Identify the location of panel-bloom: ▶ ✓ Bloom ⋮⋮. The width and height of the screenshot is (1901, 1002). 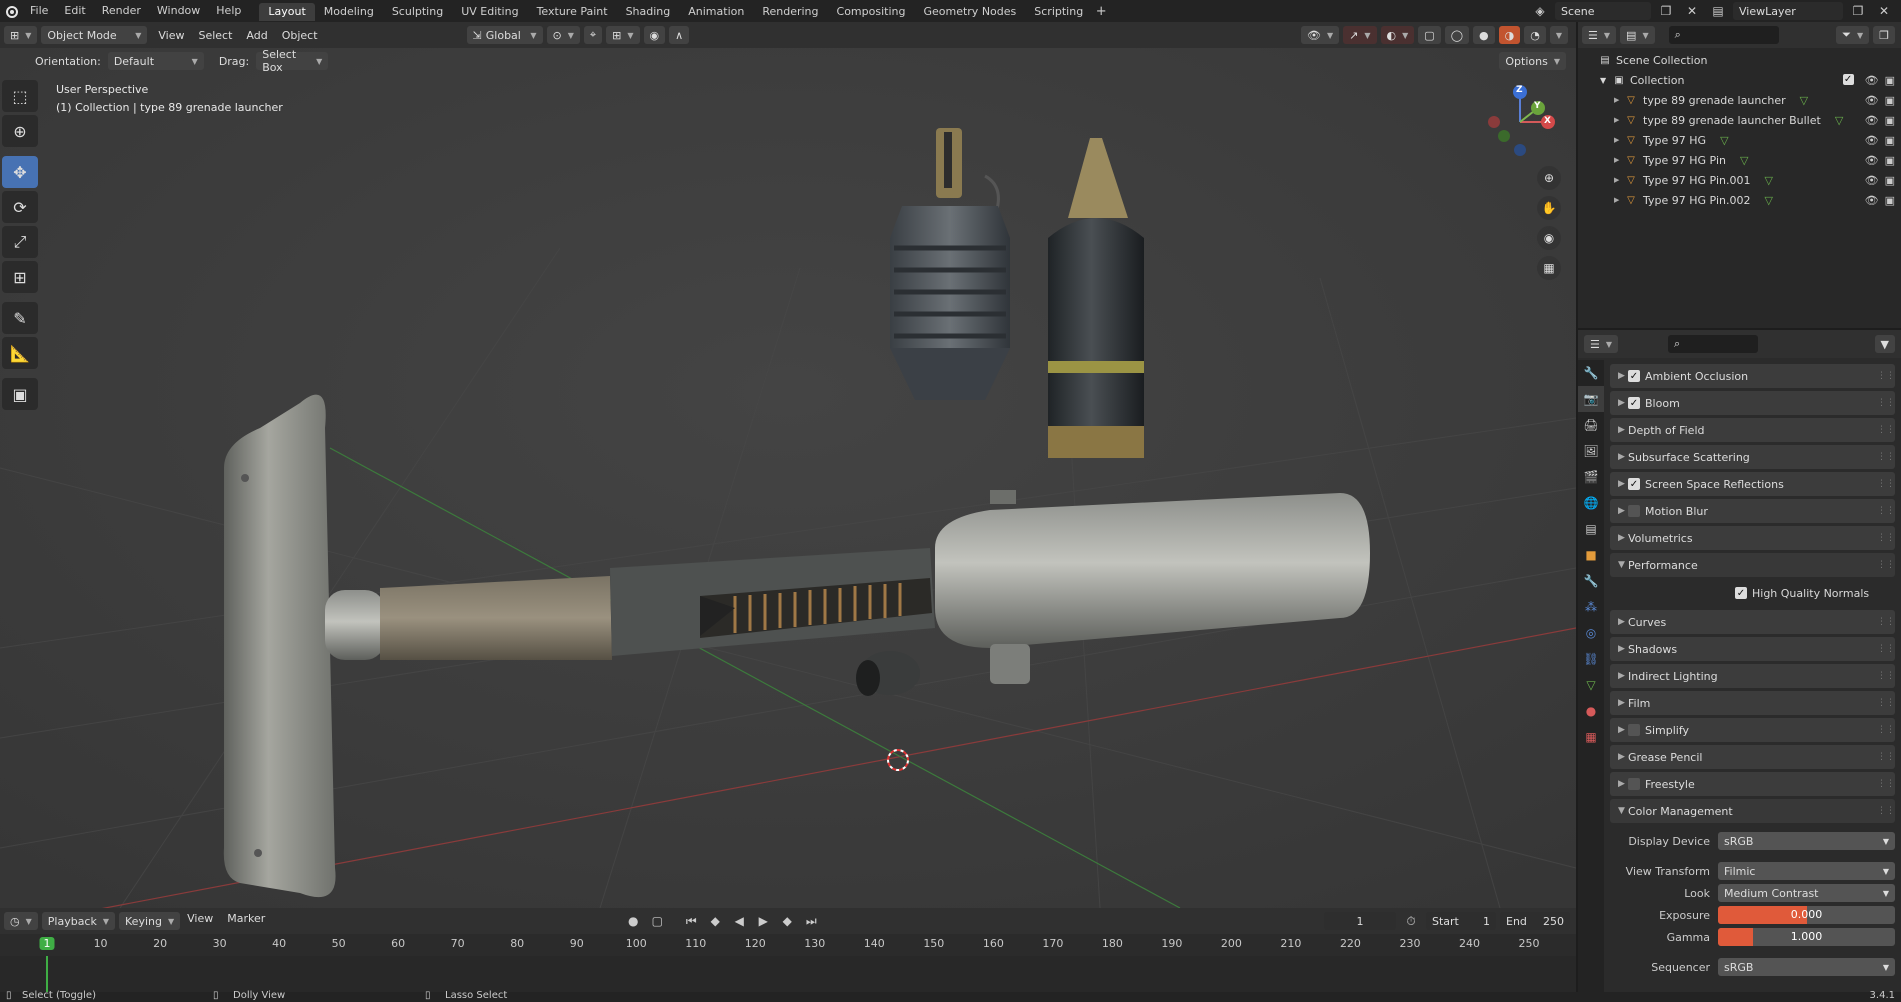
(1752, 403).